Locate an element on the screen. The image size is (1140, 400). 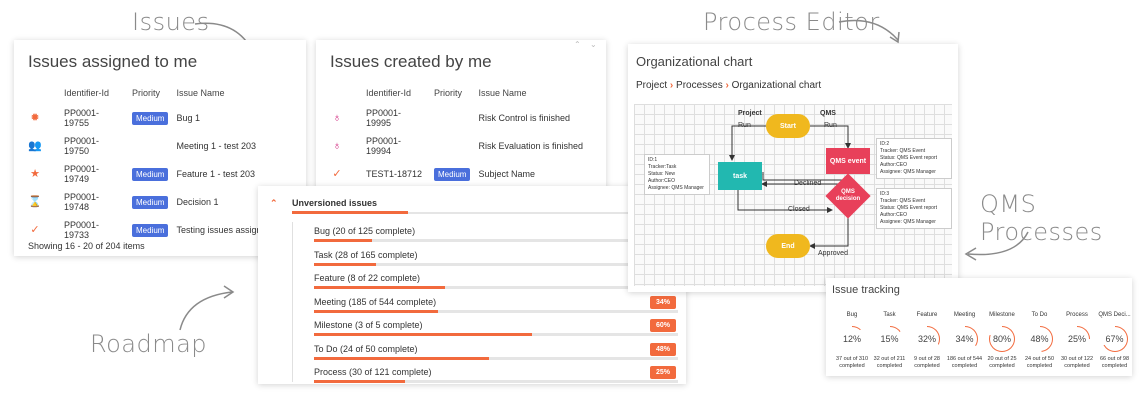
progress-ring: 12% is located at coordinates (852, 339).